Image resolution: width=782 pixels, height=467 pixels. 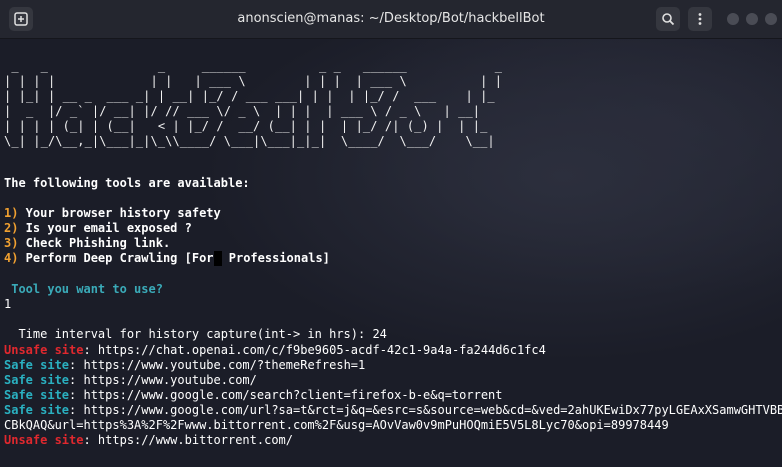 What do you see at coordinates (7, 304) in the screenshot?
I see `user-input: 1` at bounding box center [7, 304].